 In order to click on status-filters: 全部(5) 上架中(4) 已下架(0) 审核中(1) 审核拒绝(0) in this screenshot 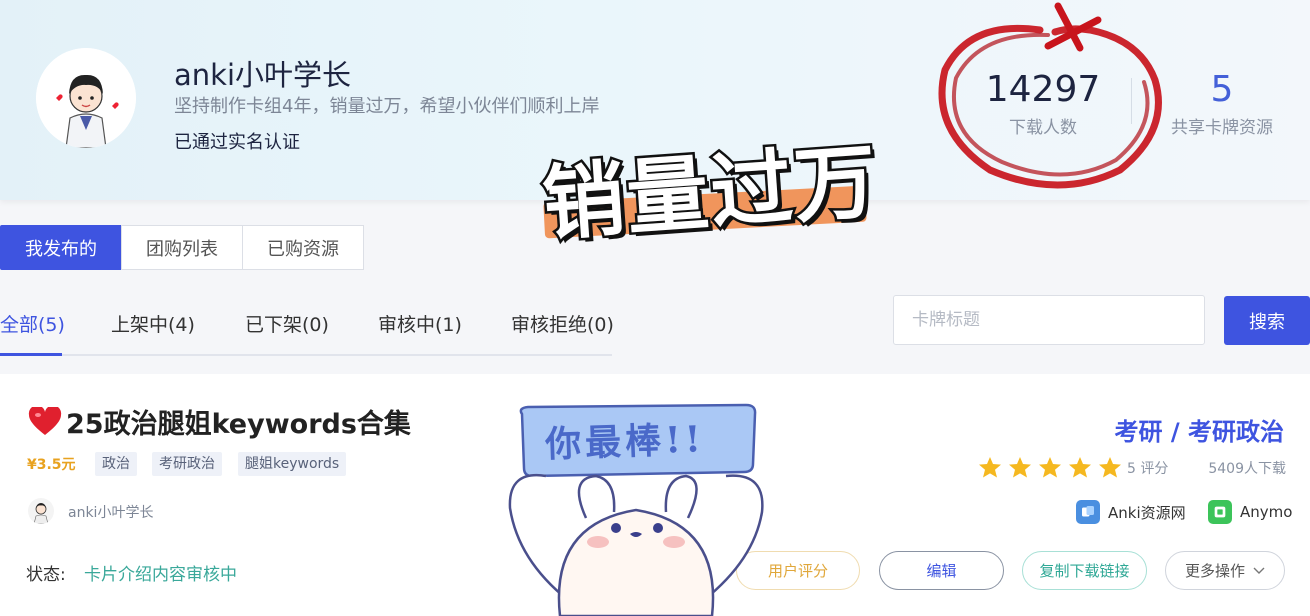, I will do `click(307, 328)`.